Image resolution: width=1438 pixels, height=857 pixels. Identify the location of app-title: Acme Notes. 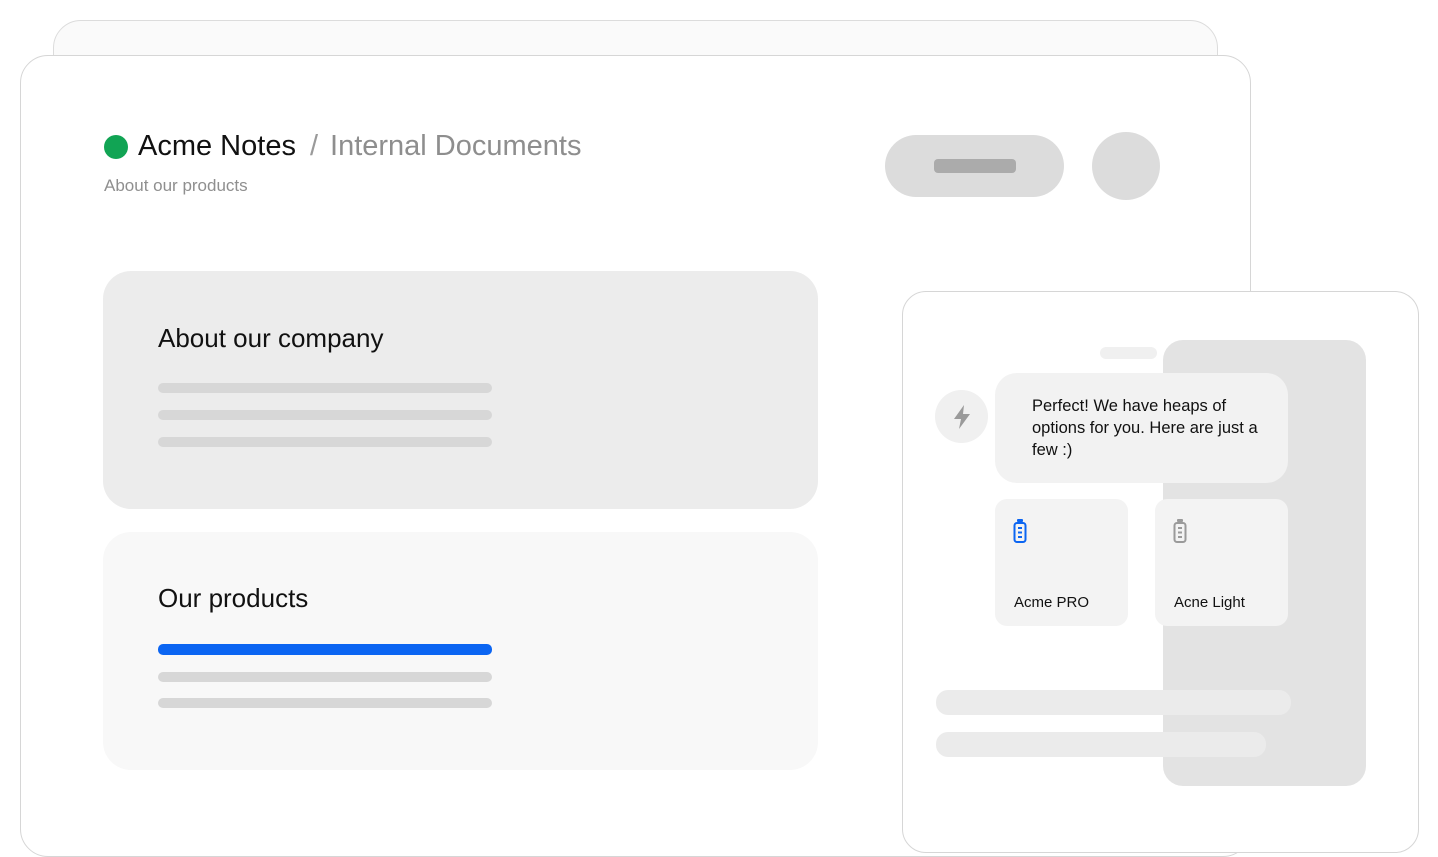
(217, 146).